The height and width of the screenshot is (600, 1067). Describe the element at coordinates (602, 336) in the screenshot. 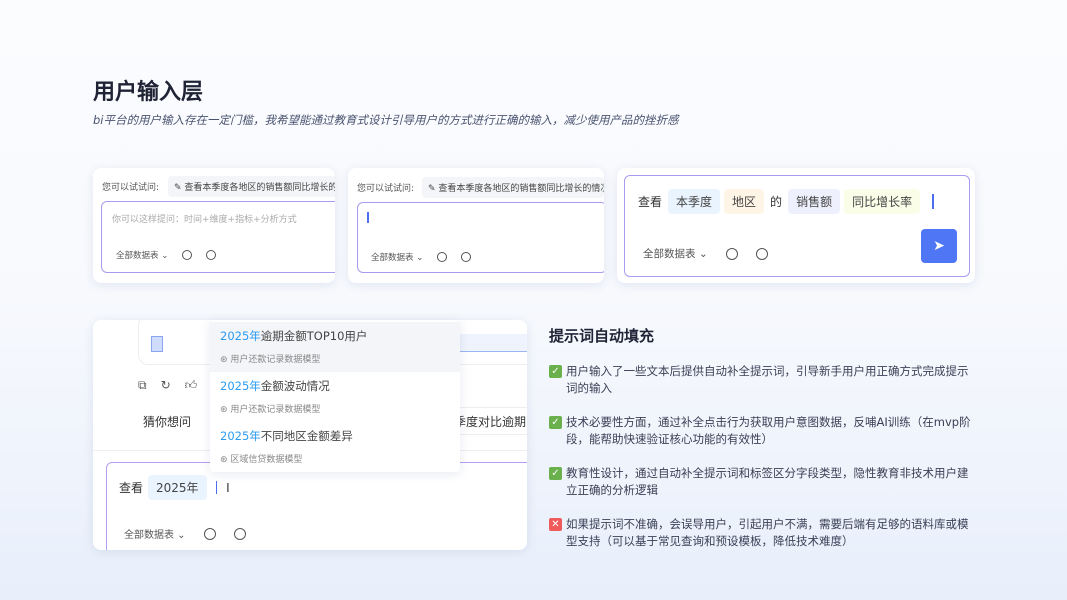

I see `feature-title: 提示词自动填充` at that location.